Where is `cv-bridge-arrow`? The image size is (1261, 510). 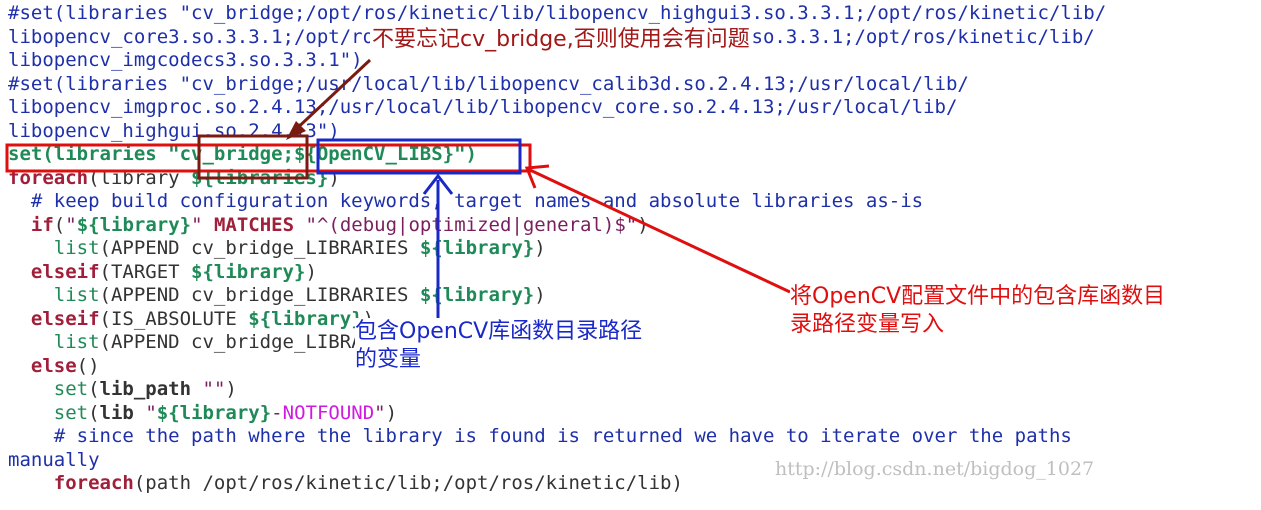
cv-bridge-arrow is located at coordinates (331, 96).